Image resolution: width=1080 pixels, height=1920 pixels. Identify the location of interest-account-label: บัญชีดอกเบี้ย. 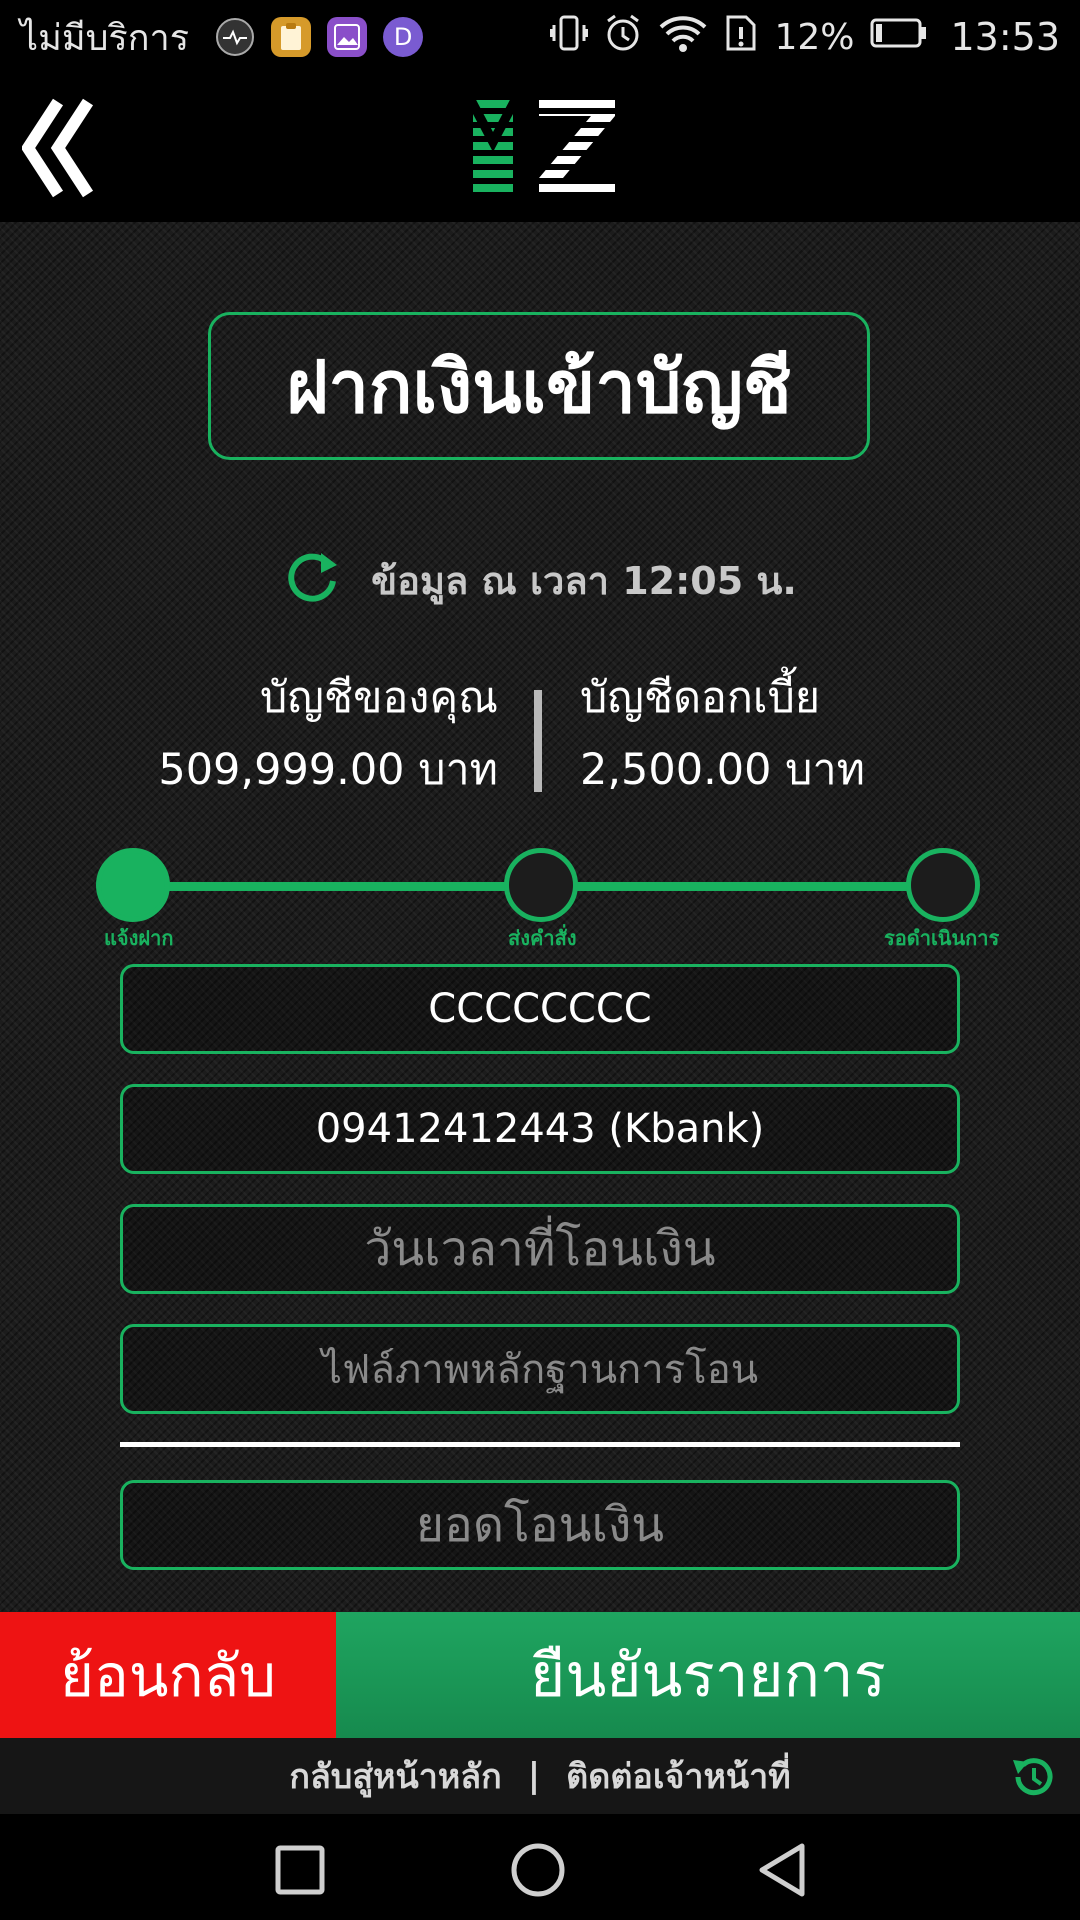
(700, 698).